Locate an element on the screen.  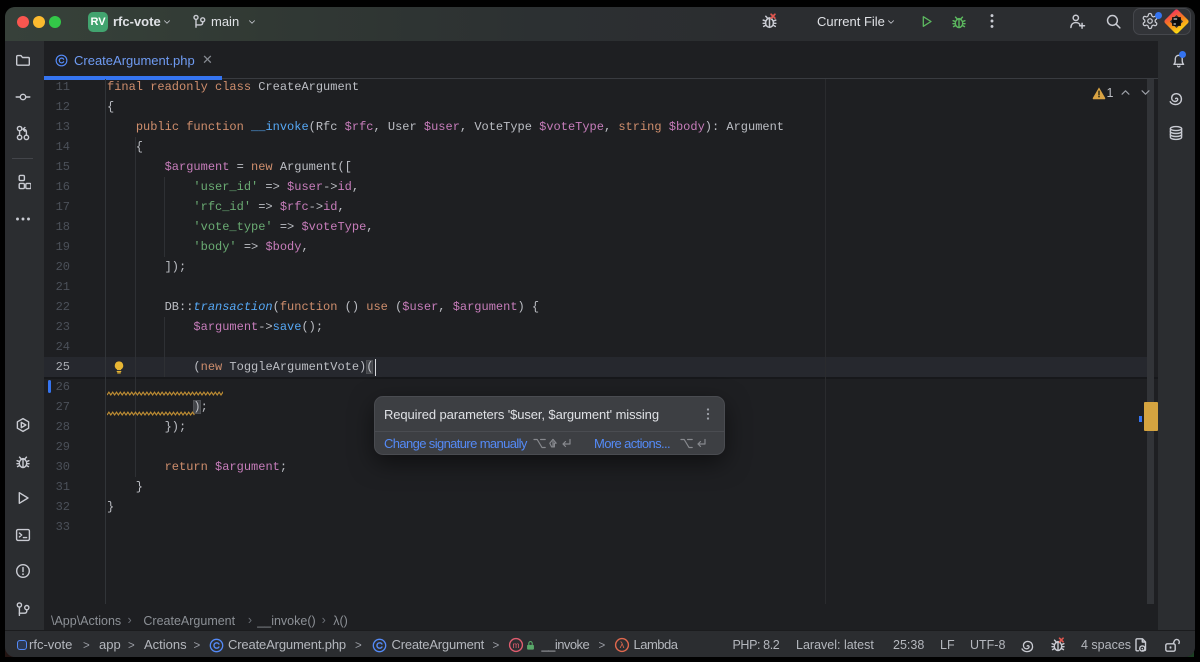
svg-text: λ is located at coordinates (621, 645).